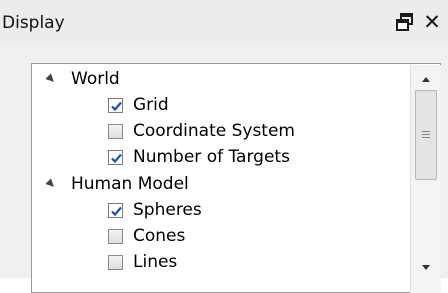 This screenshot has height=293, width=448. I want to click on tree-item-cones: Cones, so click(146, 236).